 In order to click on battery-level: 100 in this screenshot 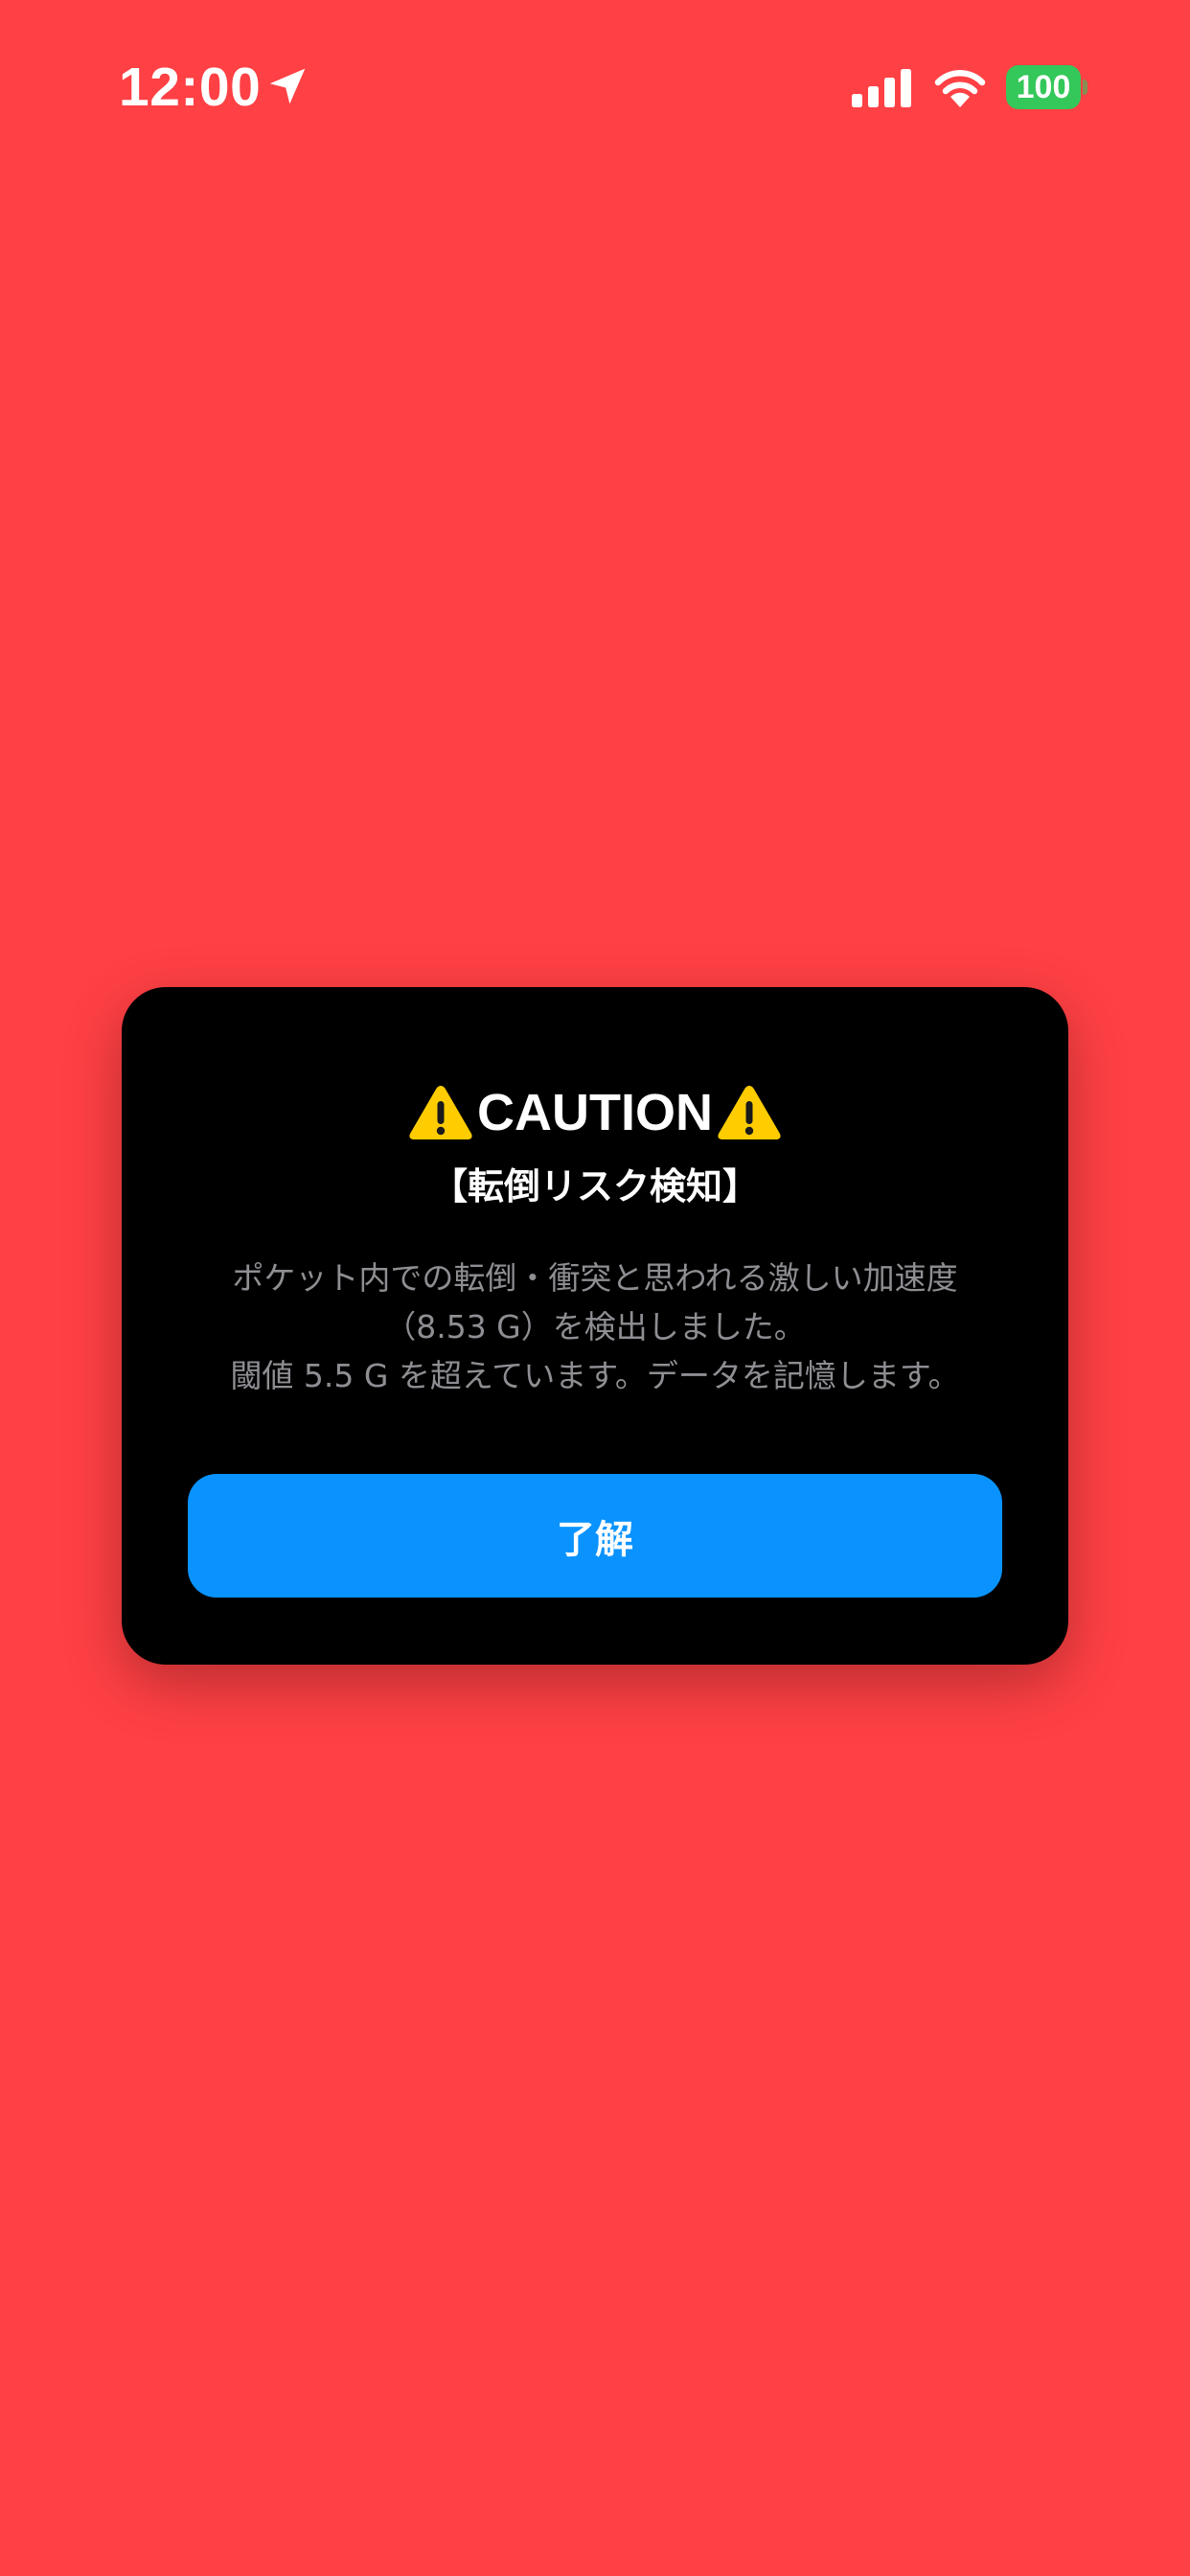, I will do `click(1043, 87)`.